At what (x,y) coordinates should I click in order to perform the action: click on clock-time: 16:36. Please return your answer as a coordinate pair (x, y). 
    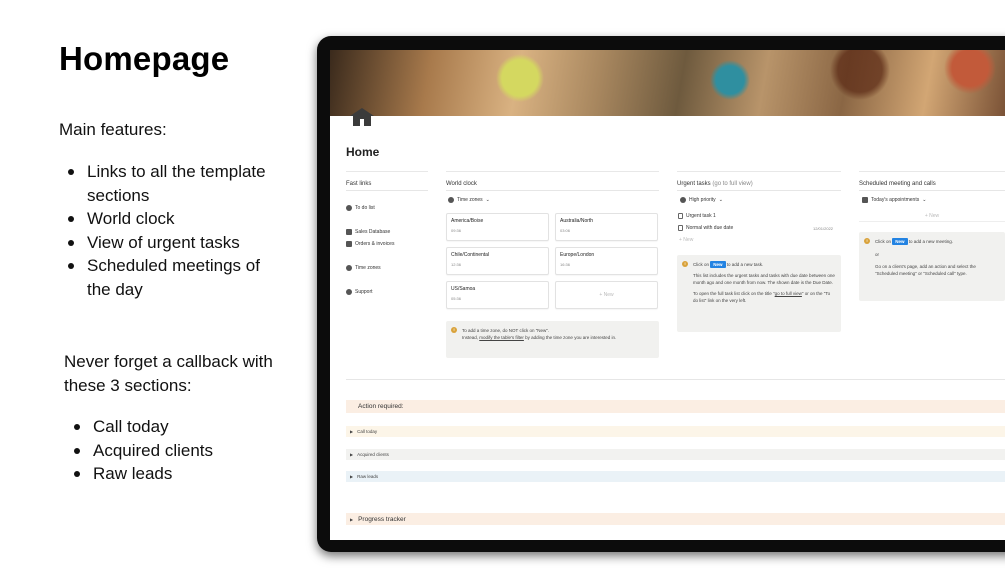
    Looking at the image, I should click on (565, 264).